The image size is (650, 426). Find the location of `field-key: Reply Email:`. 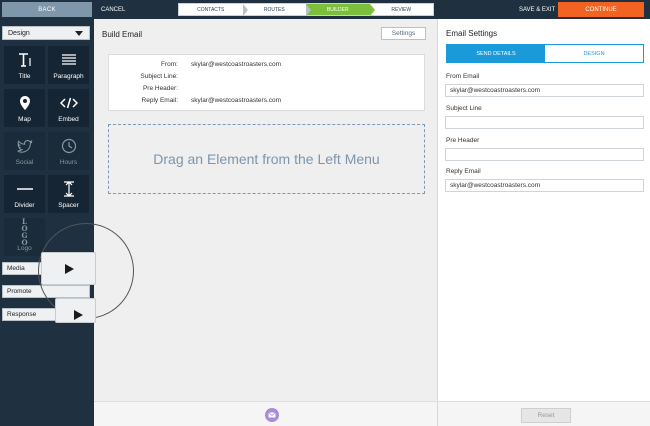

field-key: Reply Email: is located at coordinates (159, 100).